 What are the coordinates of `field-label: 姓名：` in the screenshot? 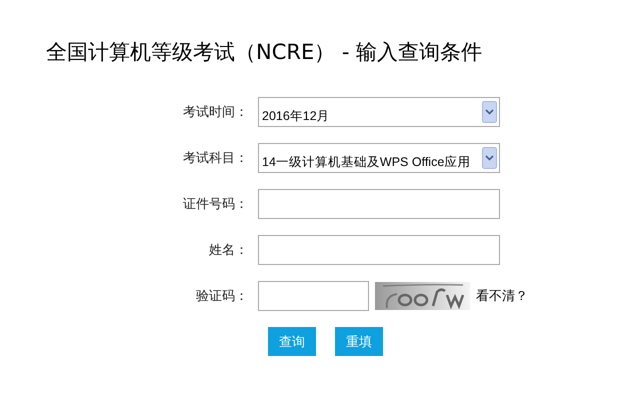 It's located at (228, 250).